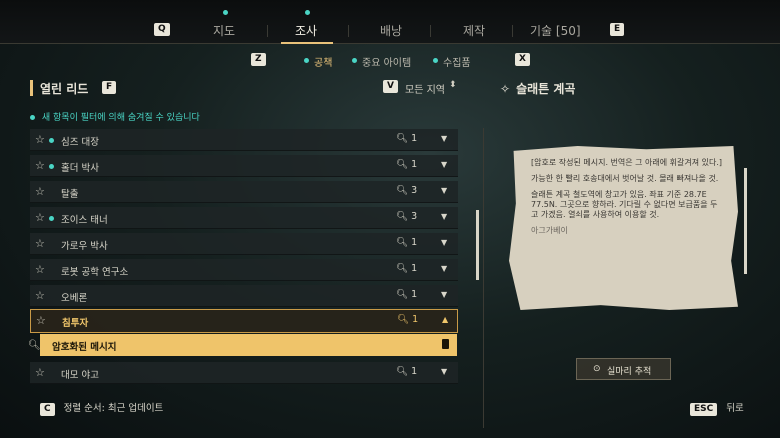  Describe the element at coordinates (248, 345) in the screenshot. I see `clue-item-encrypted-message: 암호화된 메시지` at that location.